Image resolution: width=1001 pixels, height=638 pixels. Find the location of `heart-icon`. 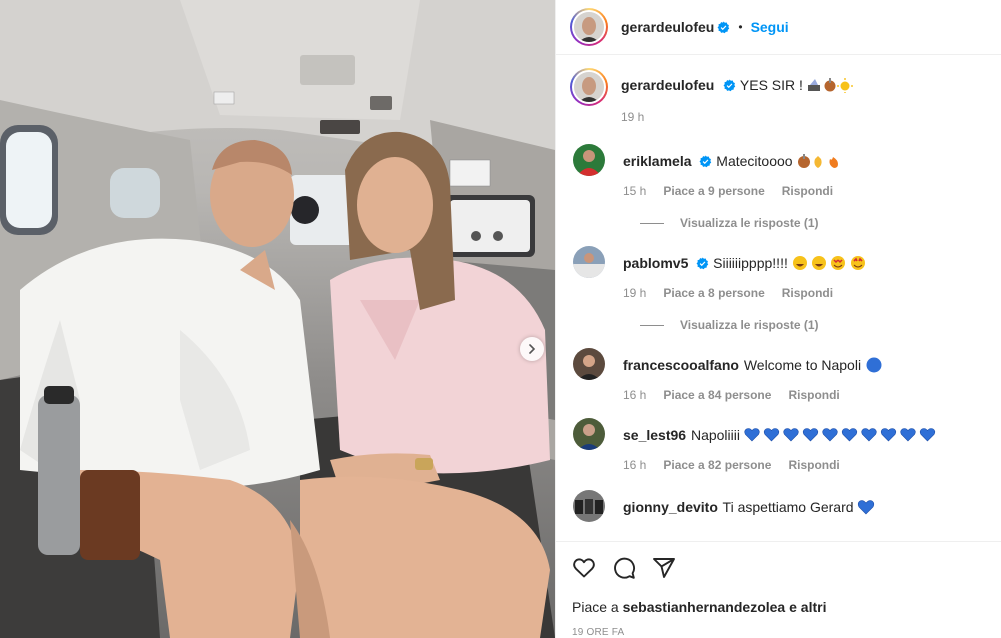

heart-icon is located at coordinates (584, 568).